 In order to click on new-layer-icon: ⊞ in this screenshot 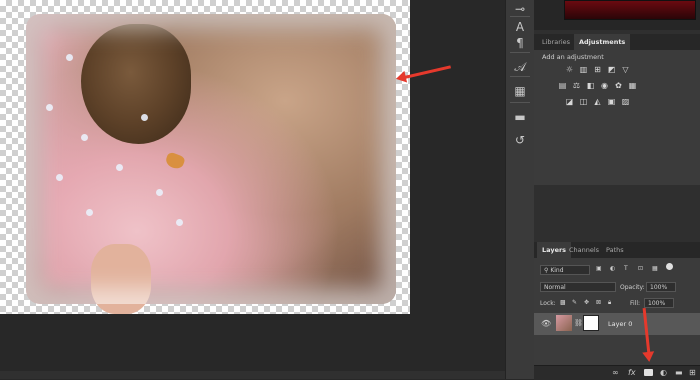, I will do `click(692, 372)`.